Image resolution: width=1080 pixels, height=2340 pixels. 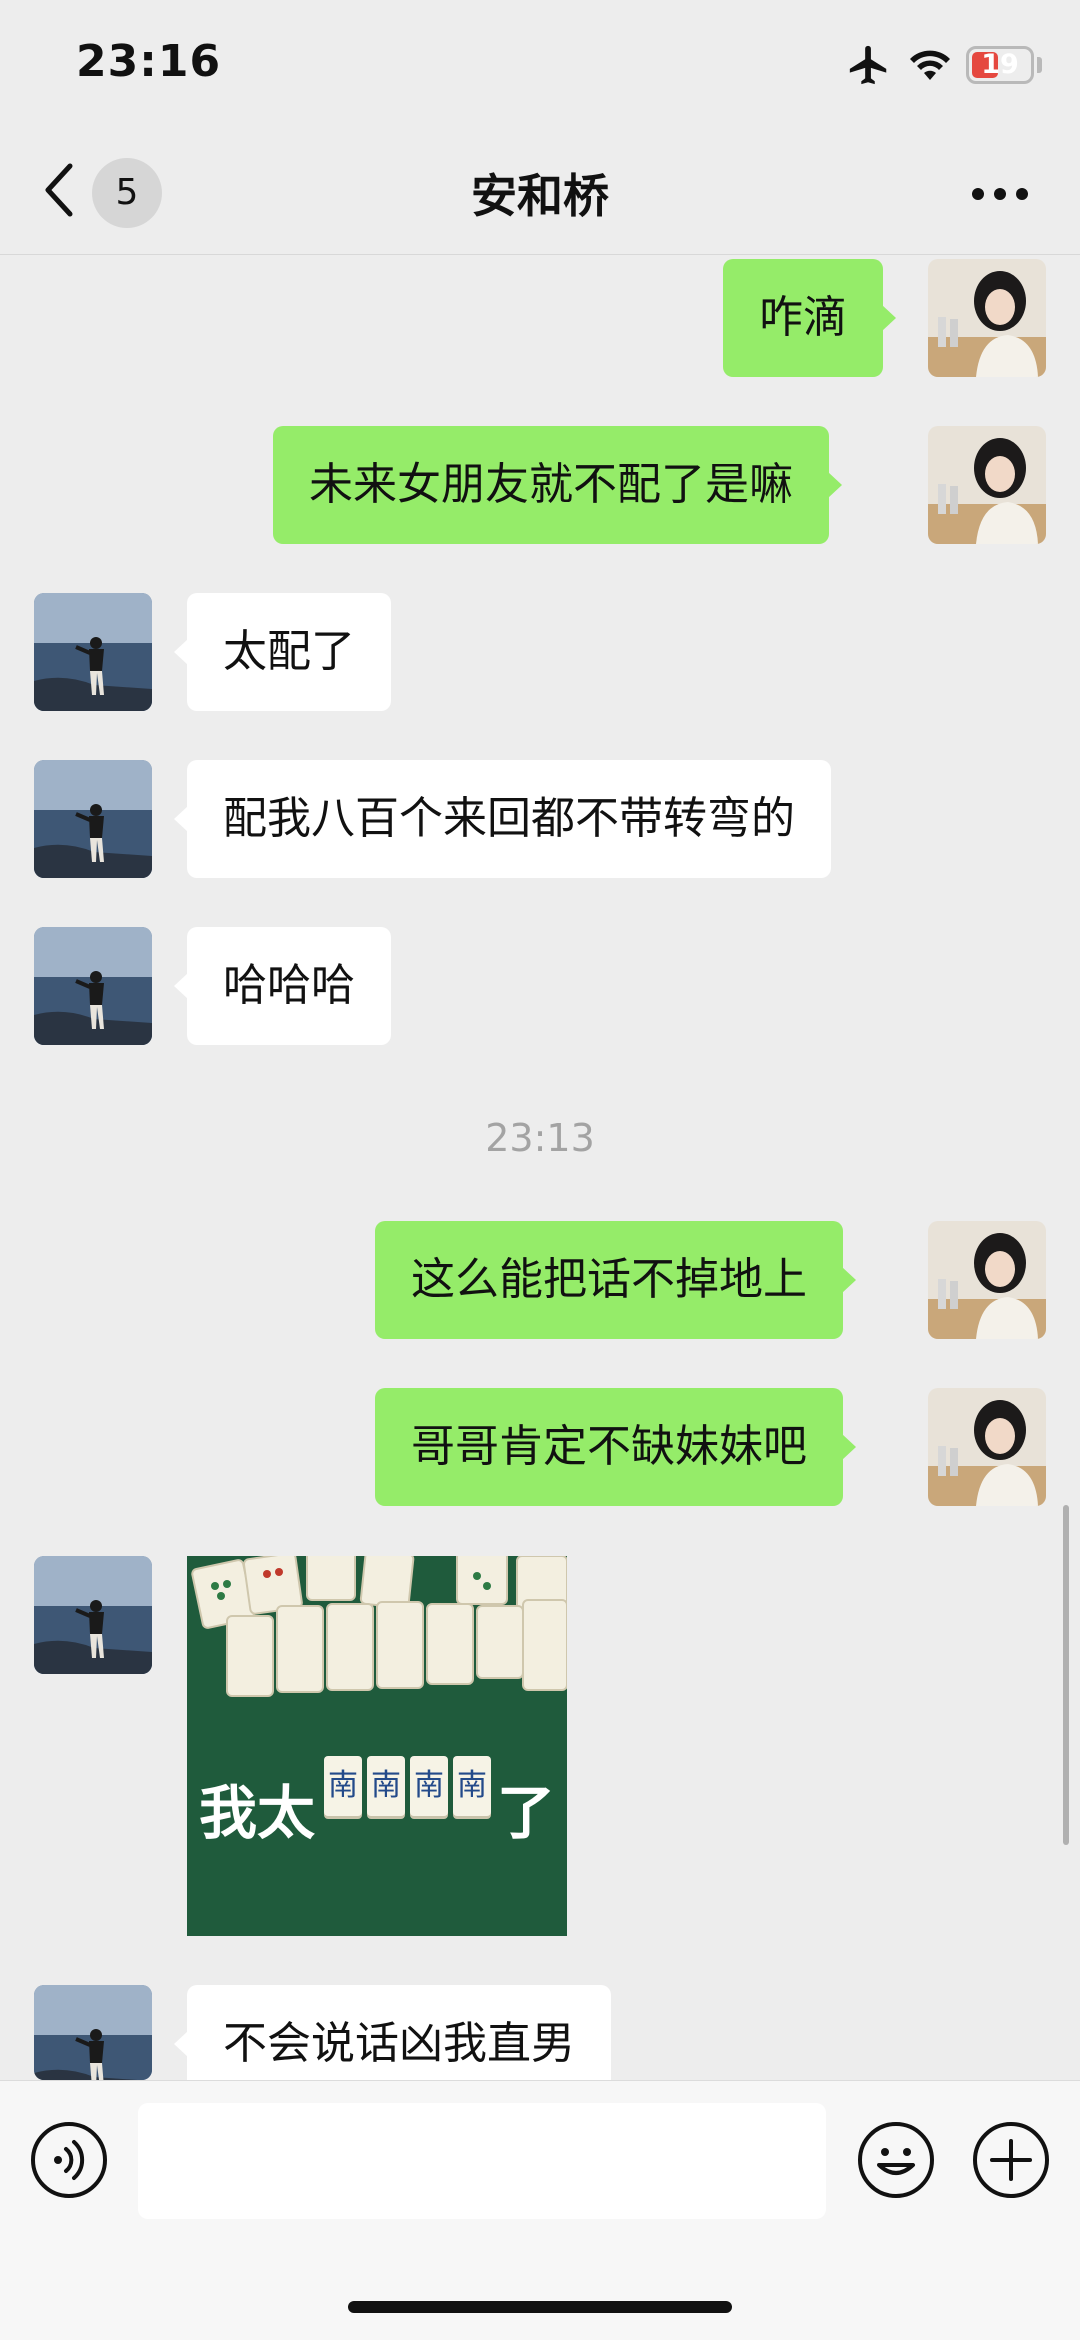 I want to click on outgoing-message-bubble: 这么能把话不掉地上, so click(x=615, y=1280).